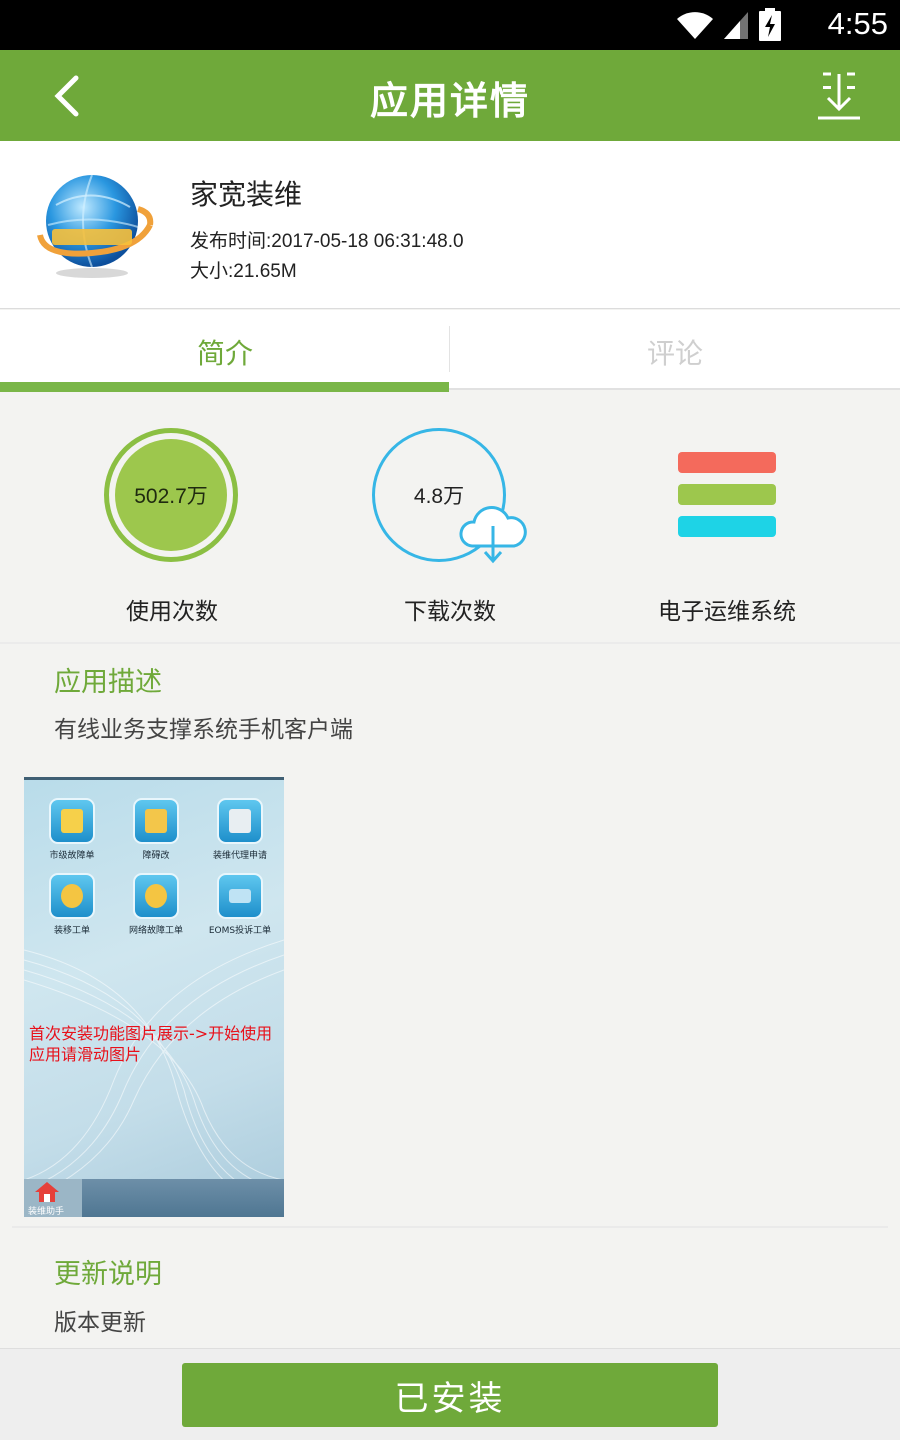 The height and width of the screenshot is (1440, 900). I want to click on title-bar: 应用详情, so click(450, 95).